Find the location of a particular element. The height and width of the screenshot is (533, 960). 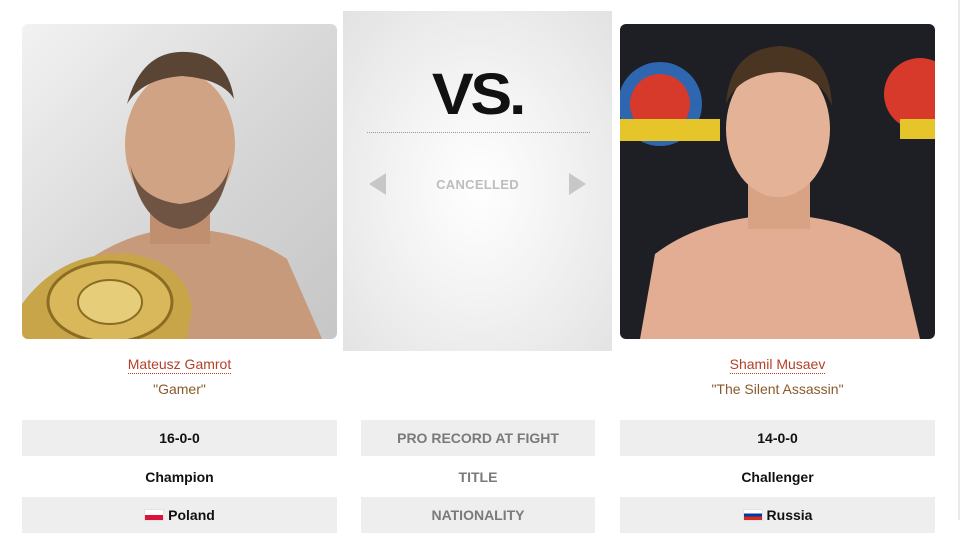

next-fight-arrow-icon is located at coordinates (577, 184).